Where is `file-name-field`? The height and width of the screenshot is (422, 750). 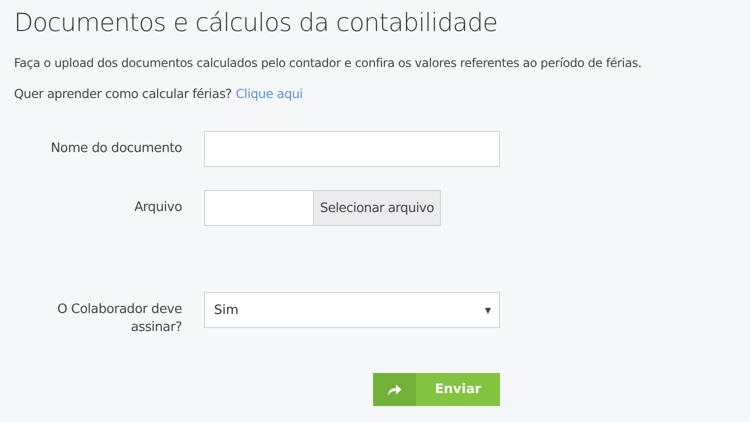
file-name-field is located at coordinates (259, 208).